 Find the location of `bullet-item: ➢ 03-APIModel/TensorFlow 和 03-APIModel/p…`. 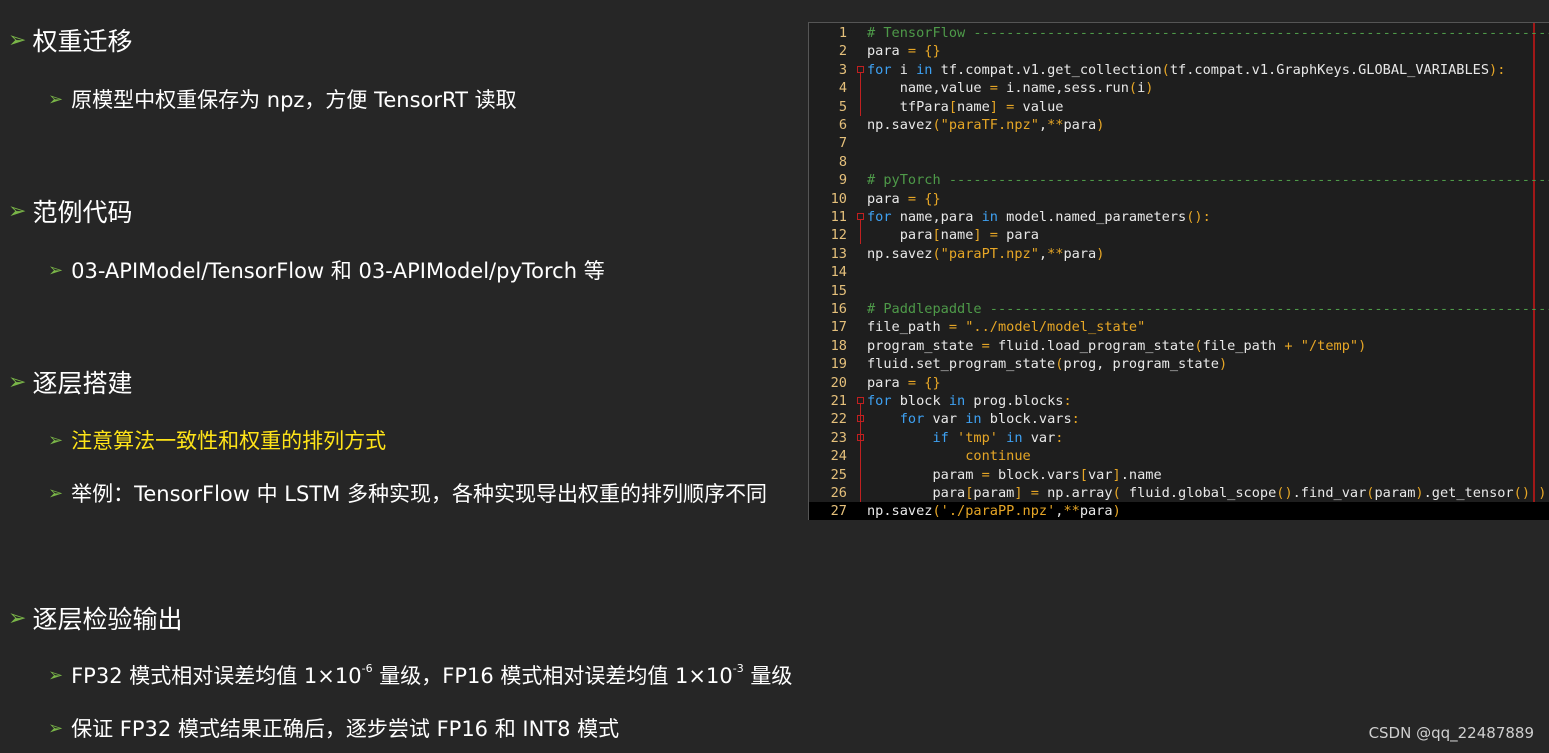

bullet-item: ➢ 03-APIModel/TensorFlow 和 03-APIModel/p… is located at coordinates (326, 271).